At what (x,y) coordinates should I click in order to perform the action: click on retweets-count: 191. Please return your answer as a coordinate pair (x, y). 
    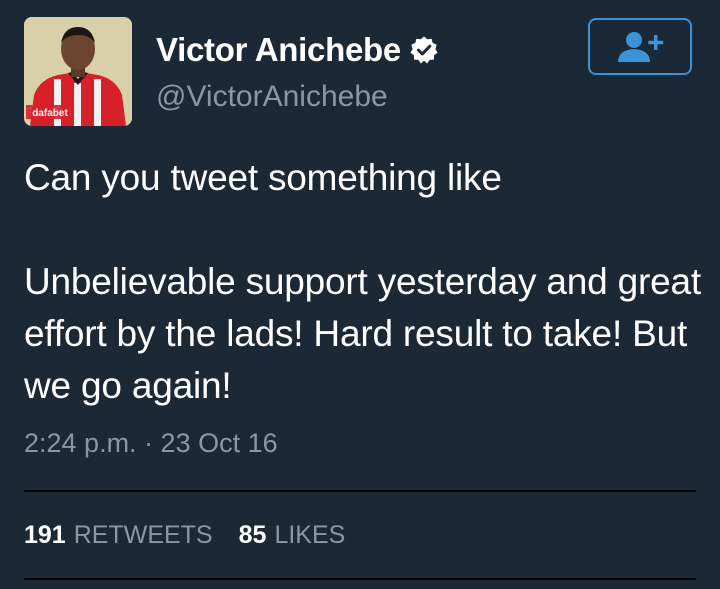
    Looking at the image, I should click on (45, 535).